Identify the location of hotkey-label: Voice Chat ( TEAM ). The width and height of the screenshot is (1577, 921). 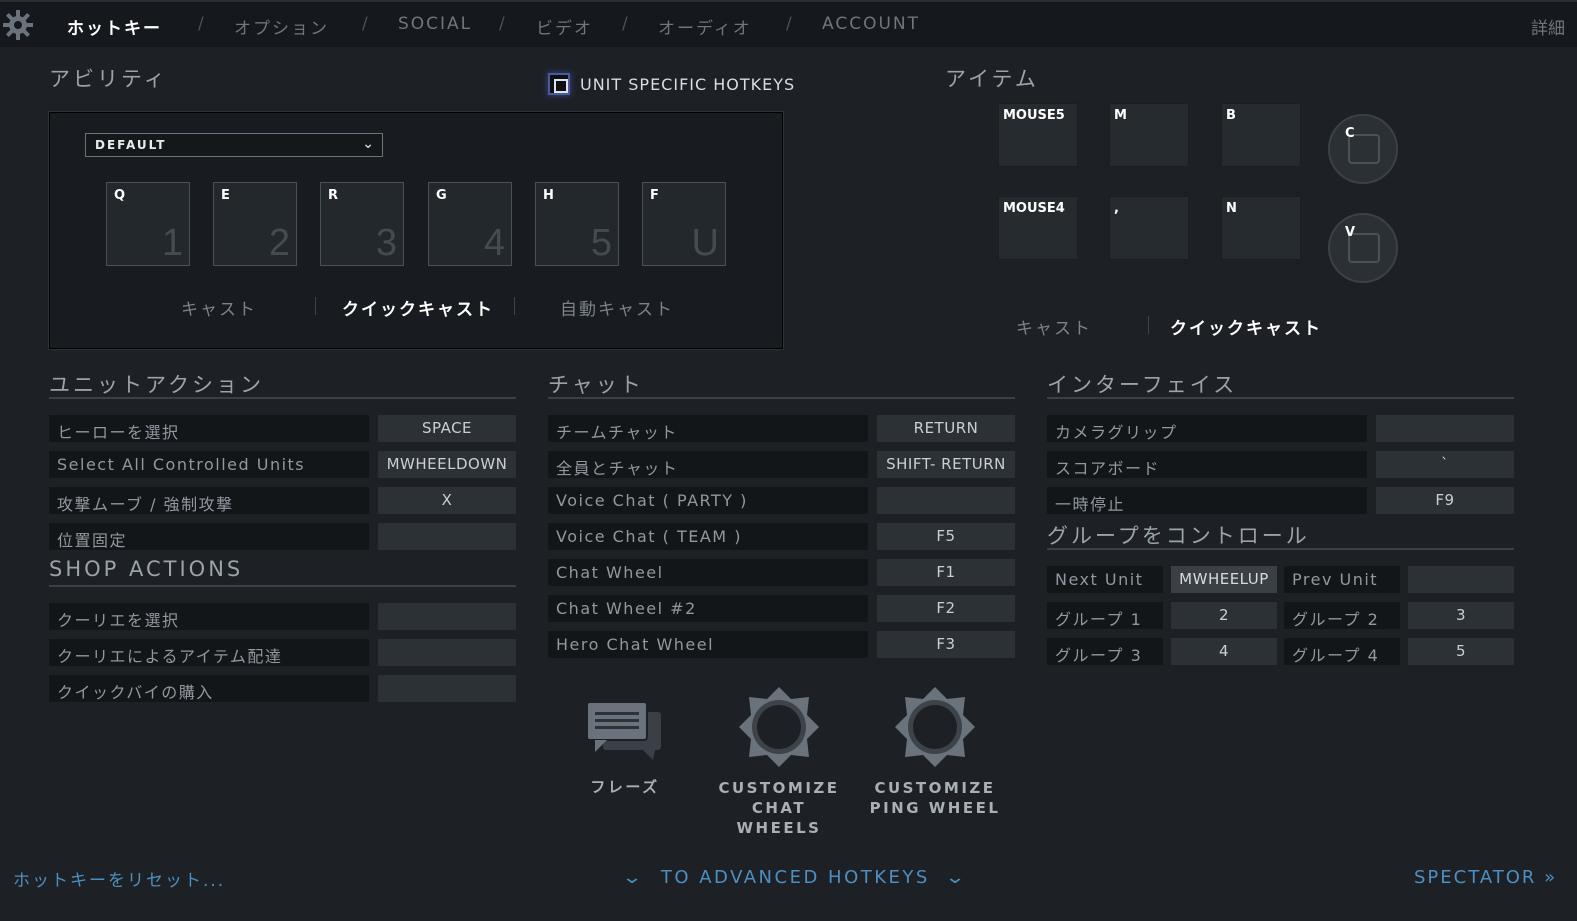
(708, 536).